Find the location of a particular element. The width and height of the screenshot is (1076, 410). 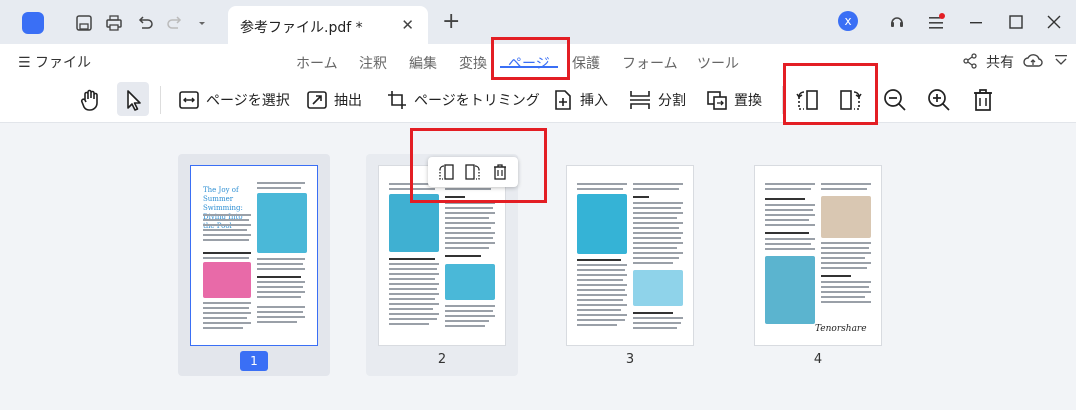

select-page-button: ページを選択 is located at coordinates (234, 100).